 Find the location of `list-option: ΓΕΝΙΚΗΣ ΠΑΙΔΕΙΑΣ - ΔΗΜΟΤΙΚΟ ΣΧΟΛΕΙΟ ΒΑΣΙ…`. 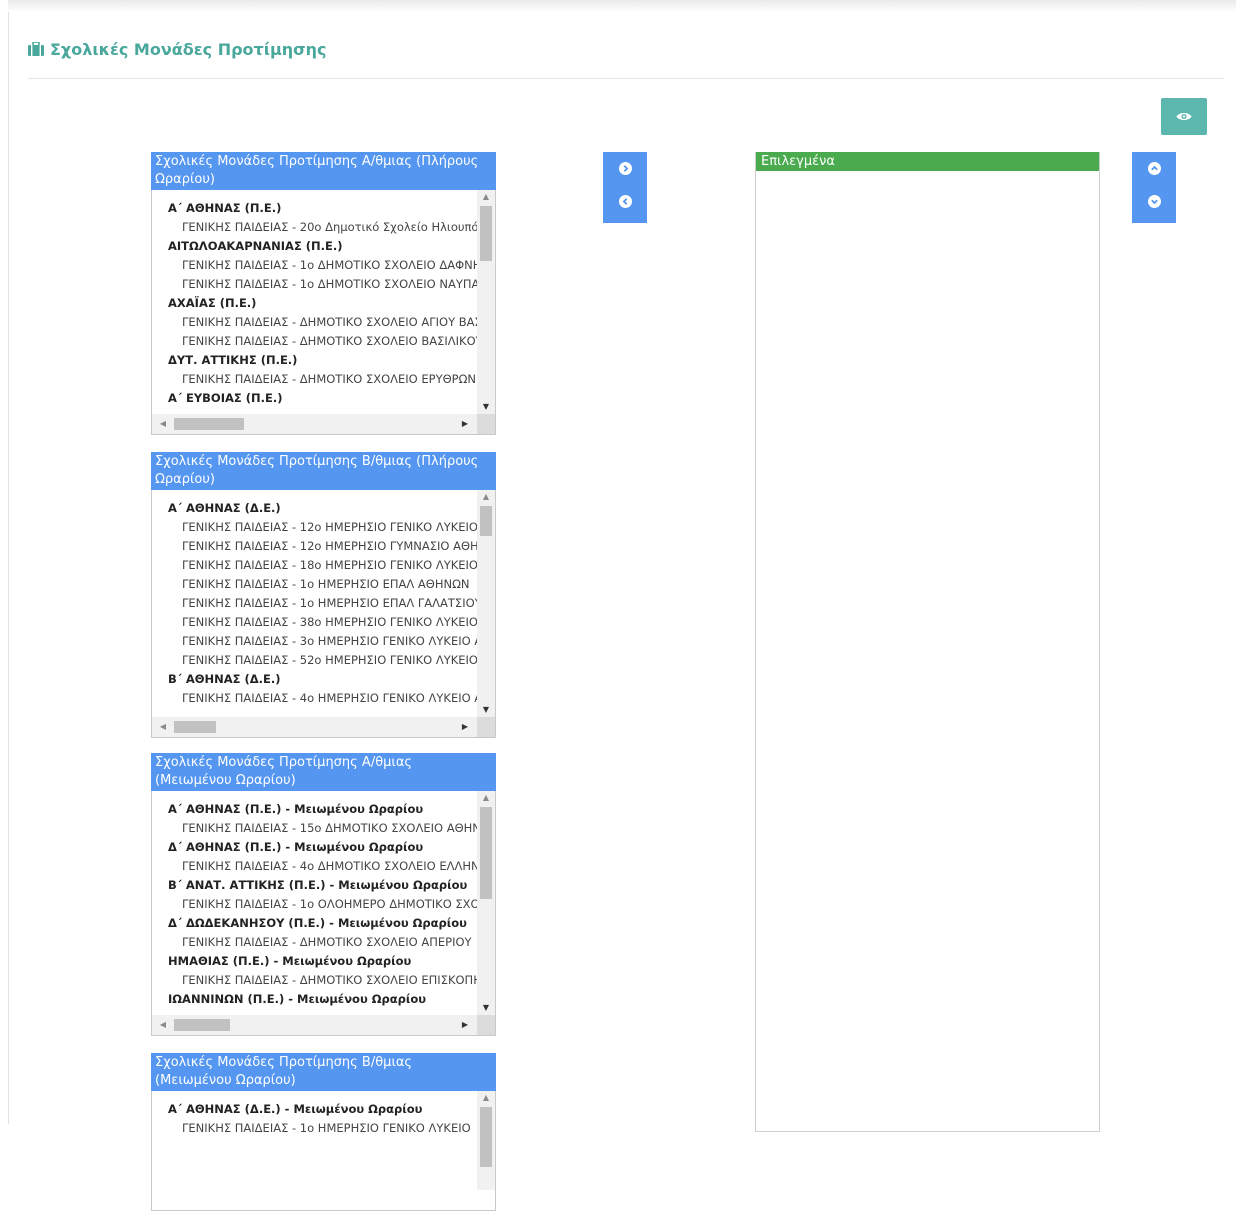

list-option: ΓΕΝΙΚΗΣ ΠΑΙΔΕΙΑΣ - ΔΗΜΟΤΙΚΟ ΣΧΟΛΕΙΟ ΒΑΣΙ… is located at coordinates (314, 341).